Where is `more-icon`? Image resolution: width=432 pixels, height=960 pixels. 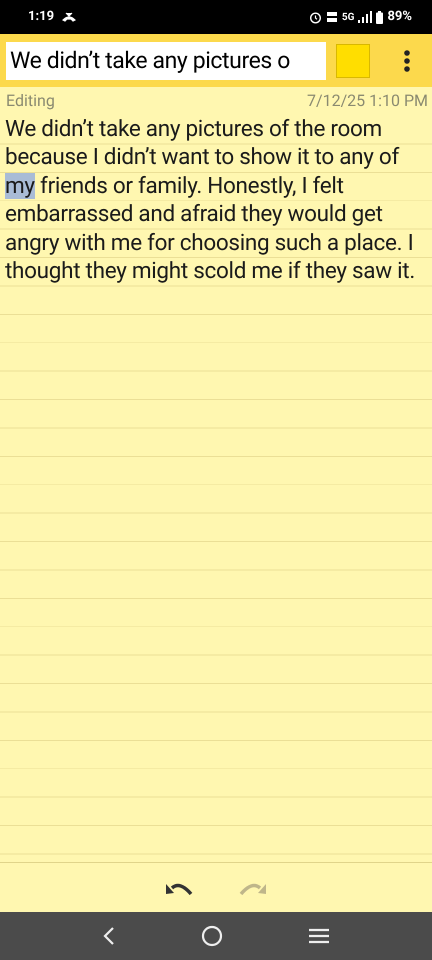 more-icon is located at coordinates (407, 61).